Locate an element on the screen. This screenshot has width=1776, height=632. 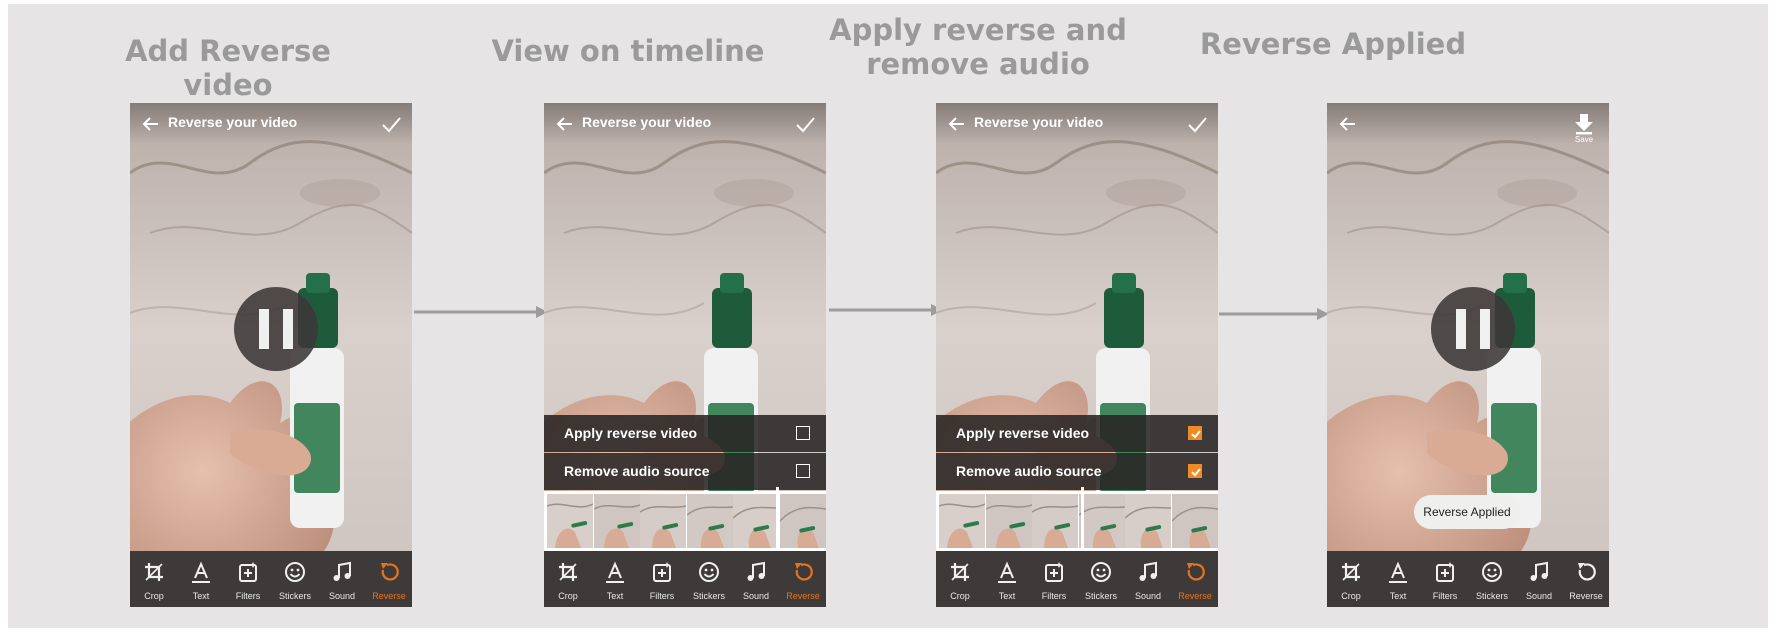
step-3-title: Apply reverse and remove audio is located at coordinates (978, 47).